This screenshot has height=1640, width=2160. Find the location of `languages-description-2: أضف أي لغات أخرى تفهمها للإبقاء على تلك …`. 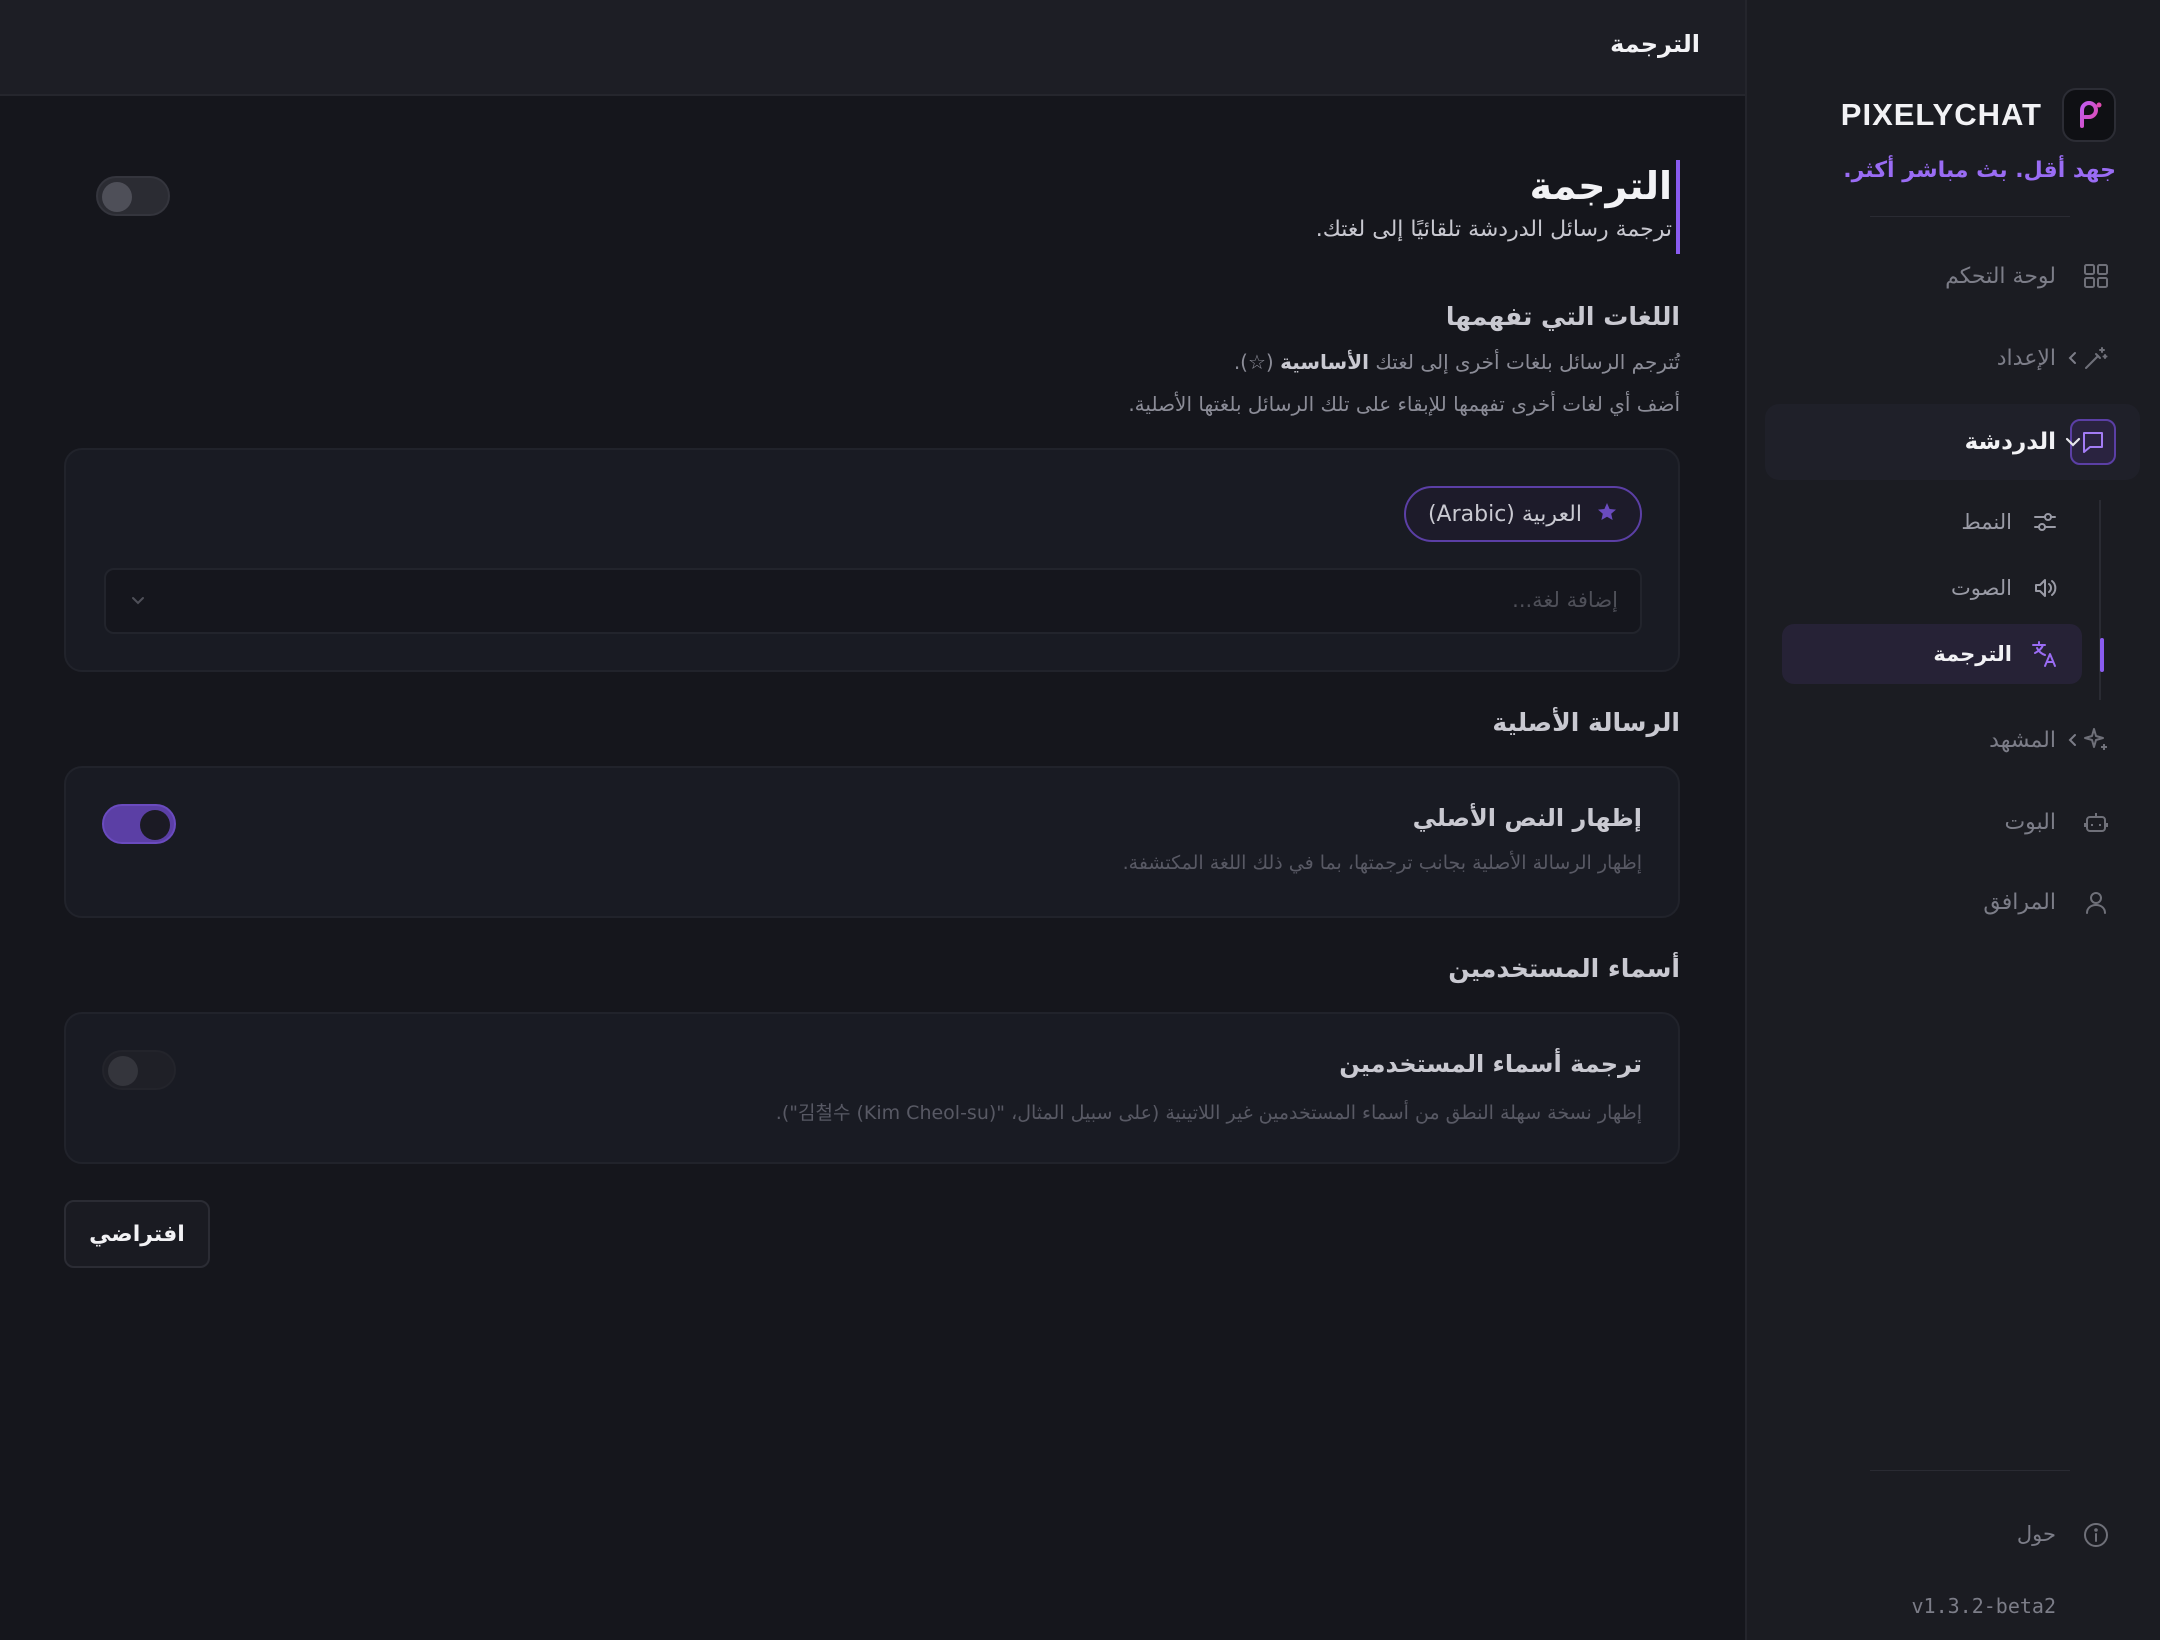

languages-description-2: أضف أي لغات أخرى تفهمها للإبقاء على تلك … is located at coordinates (1404, 404).